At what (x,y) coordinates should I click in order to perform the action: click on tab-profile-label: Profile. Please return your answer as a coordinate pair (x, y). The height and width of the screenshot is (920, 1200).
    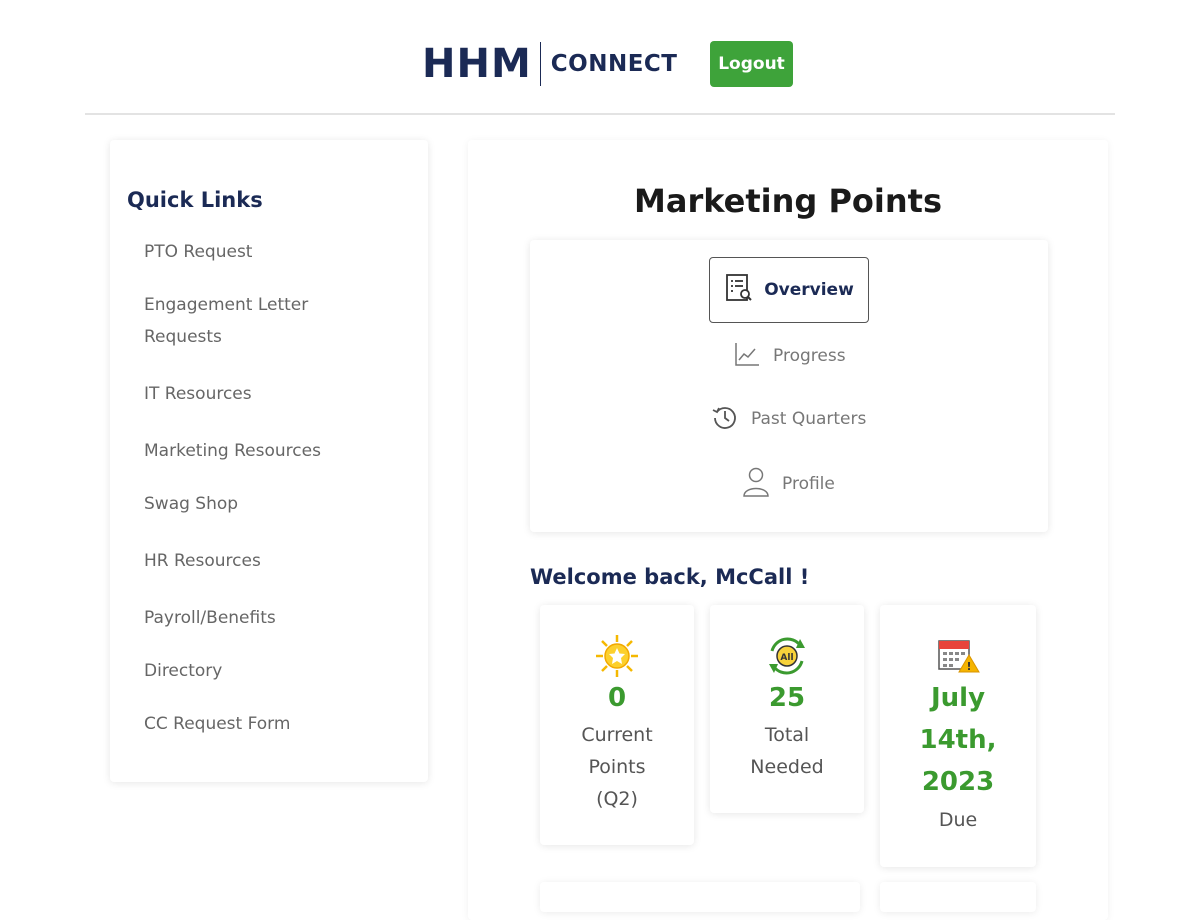
    Looking at the image, I should click on (808, 484).